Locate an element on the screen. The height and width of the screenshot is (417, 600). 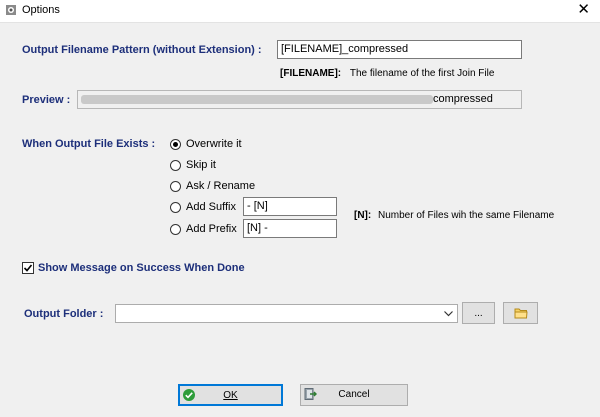
when-exists-label: When Output File Exists : is located at coordinates (89, 144).